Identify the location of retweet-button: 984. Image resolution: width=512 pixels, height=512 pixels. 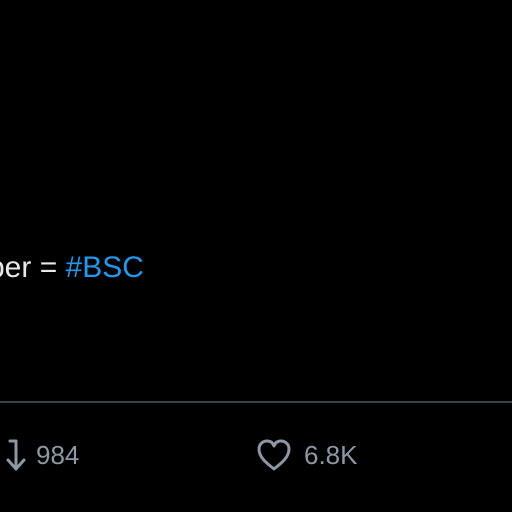
(39, 455).